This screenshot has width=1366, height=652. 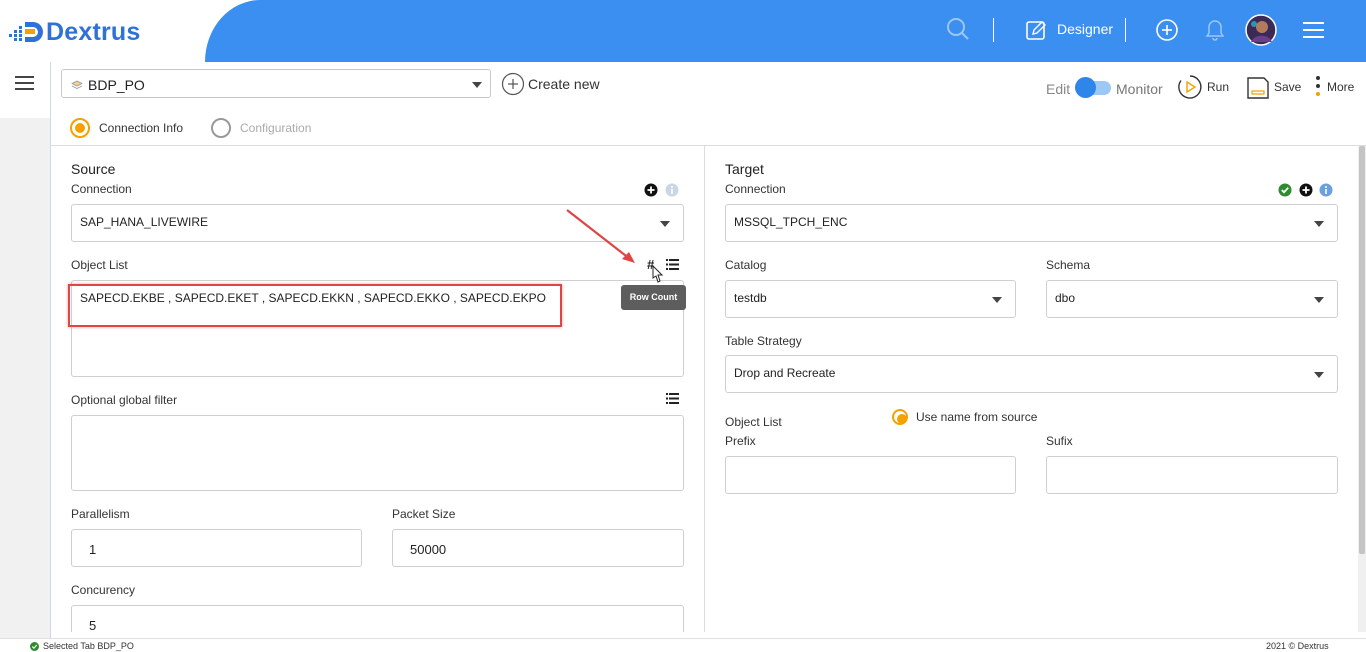 I want to click on catalog-label: Catalog, so click(x=746, y=265).